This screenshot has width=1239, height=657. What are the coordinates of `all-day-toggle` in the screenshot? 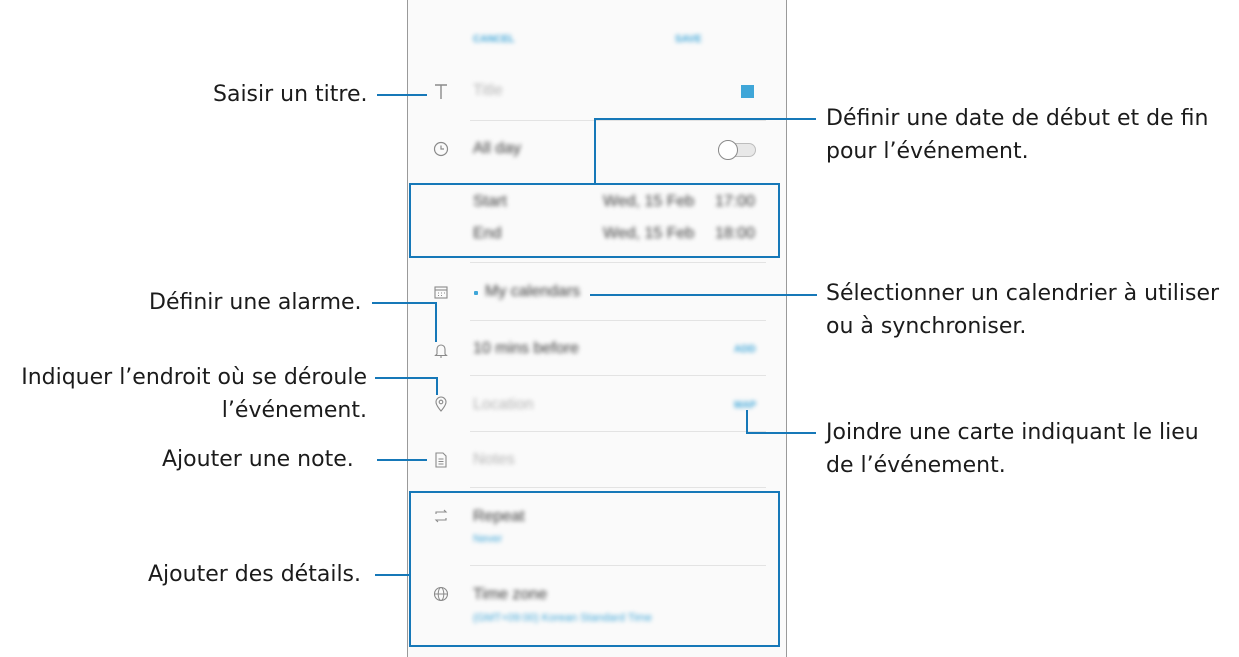 It's located at (738, 150).